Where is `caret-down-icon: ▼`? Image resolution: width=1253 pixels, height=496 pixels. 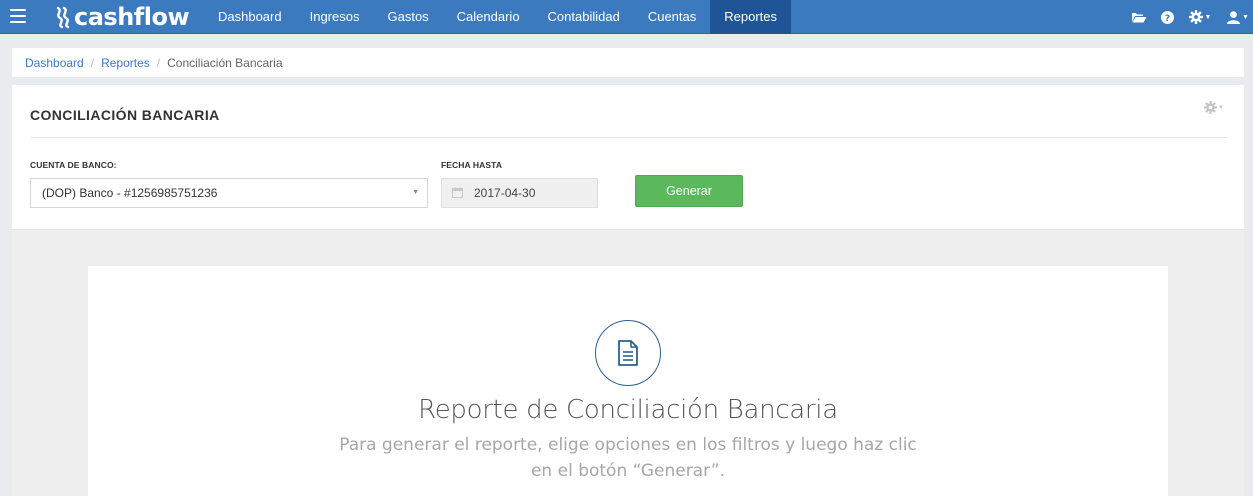 caret-down-icon: ▼ is located at coordinates (415, 192).